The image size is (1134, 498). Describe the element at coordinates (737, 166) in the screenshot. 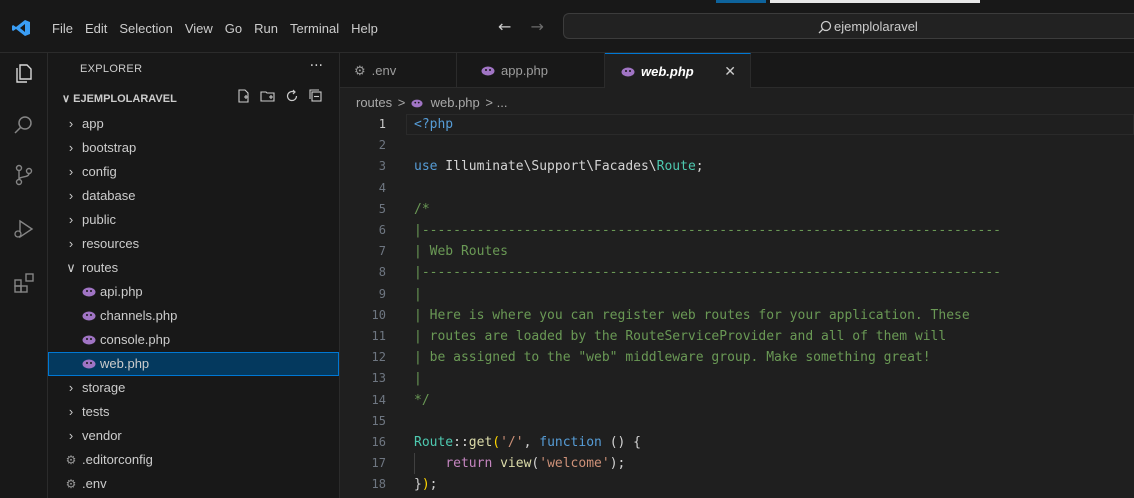

I see `code-line: 3 use Illuminate\Support\Facades\Route;` at that location.